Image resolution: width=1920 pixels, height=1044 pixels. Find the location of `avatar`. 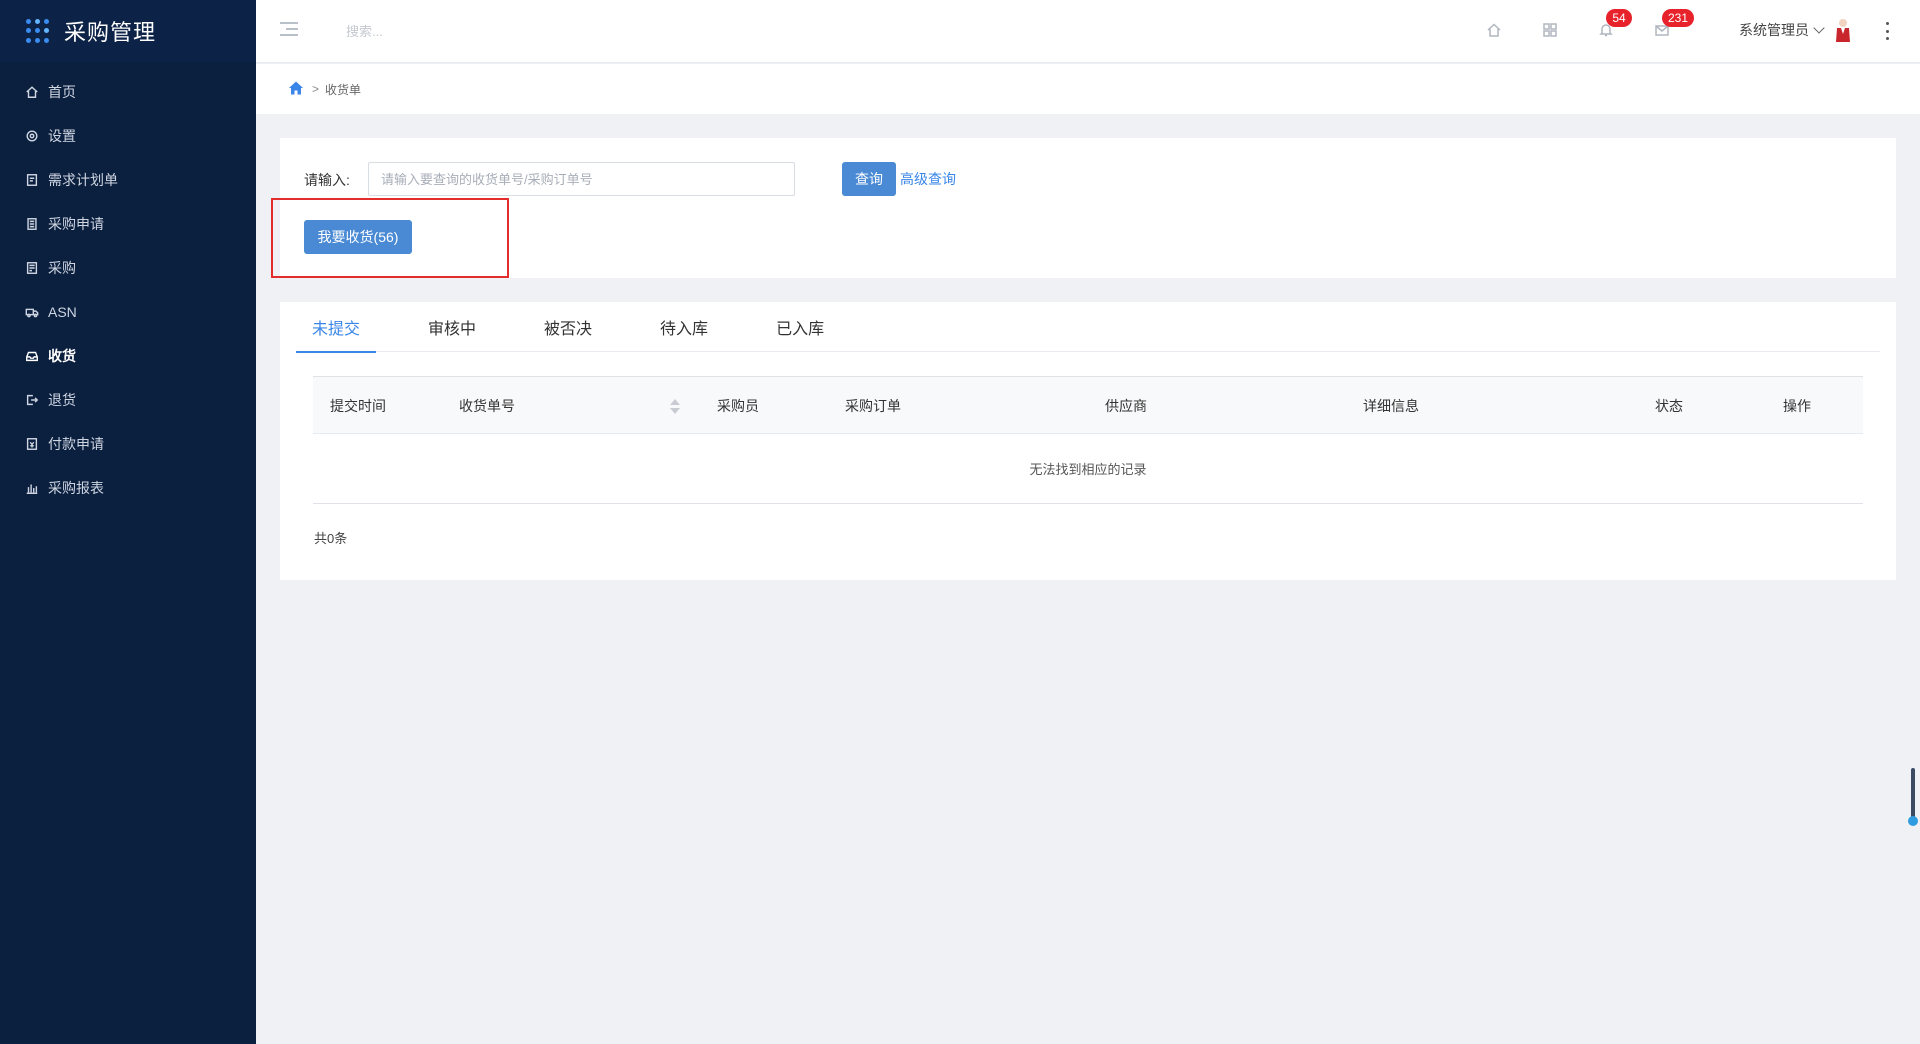

avatar is located at coordinates (1843, 30).